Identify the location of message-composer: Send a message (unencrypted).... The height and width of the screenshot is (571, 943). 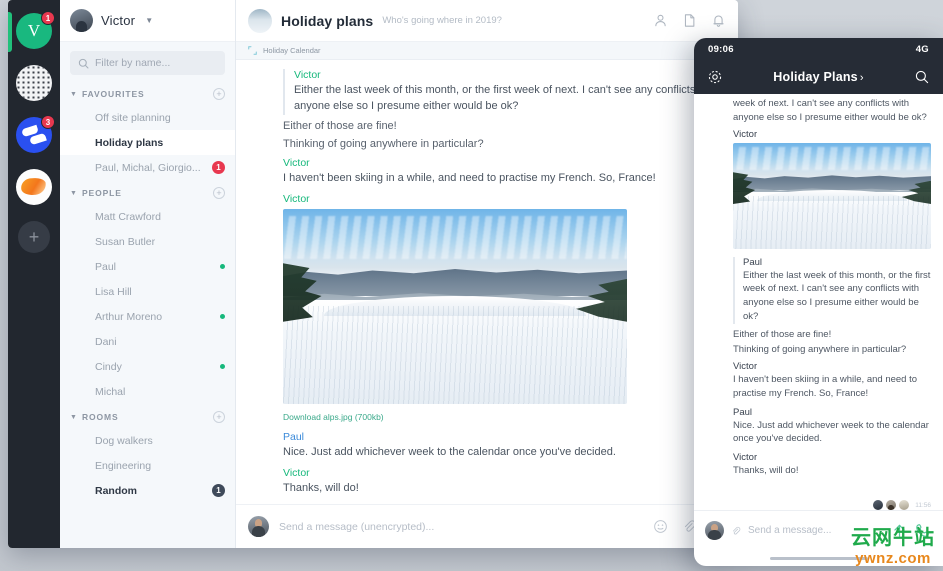
(487, 526).